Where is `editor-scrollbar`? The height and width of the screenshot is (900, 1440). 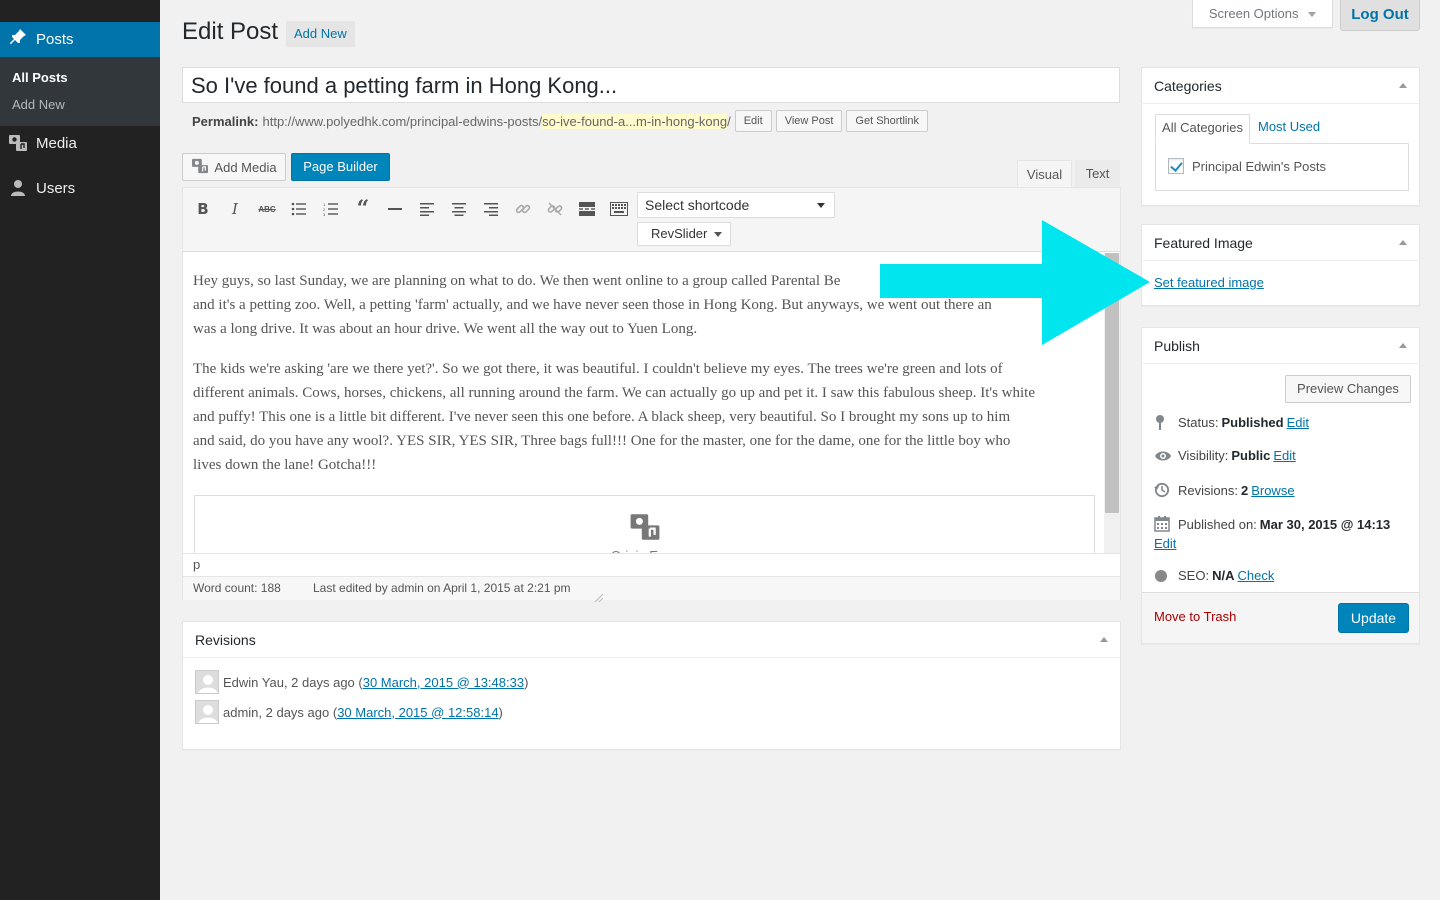
editor-scrollbar is located at coordinates (1112, 403).